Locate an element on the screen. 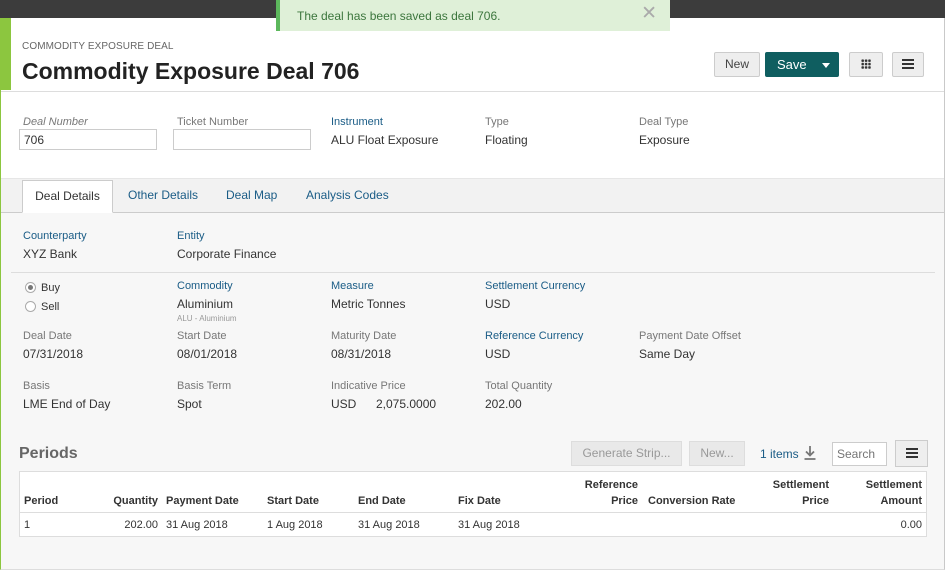  tab-deal-details: Deal Details is located at coordinates (67, 196).